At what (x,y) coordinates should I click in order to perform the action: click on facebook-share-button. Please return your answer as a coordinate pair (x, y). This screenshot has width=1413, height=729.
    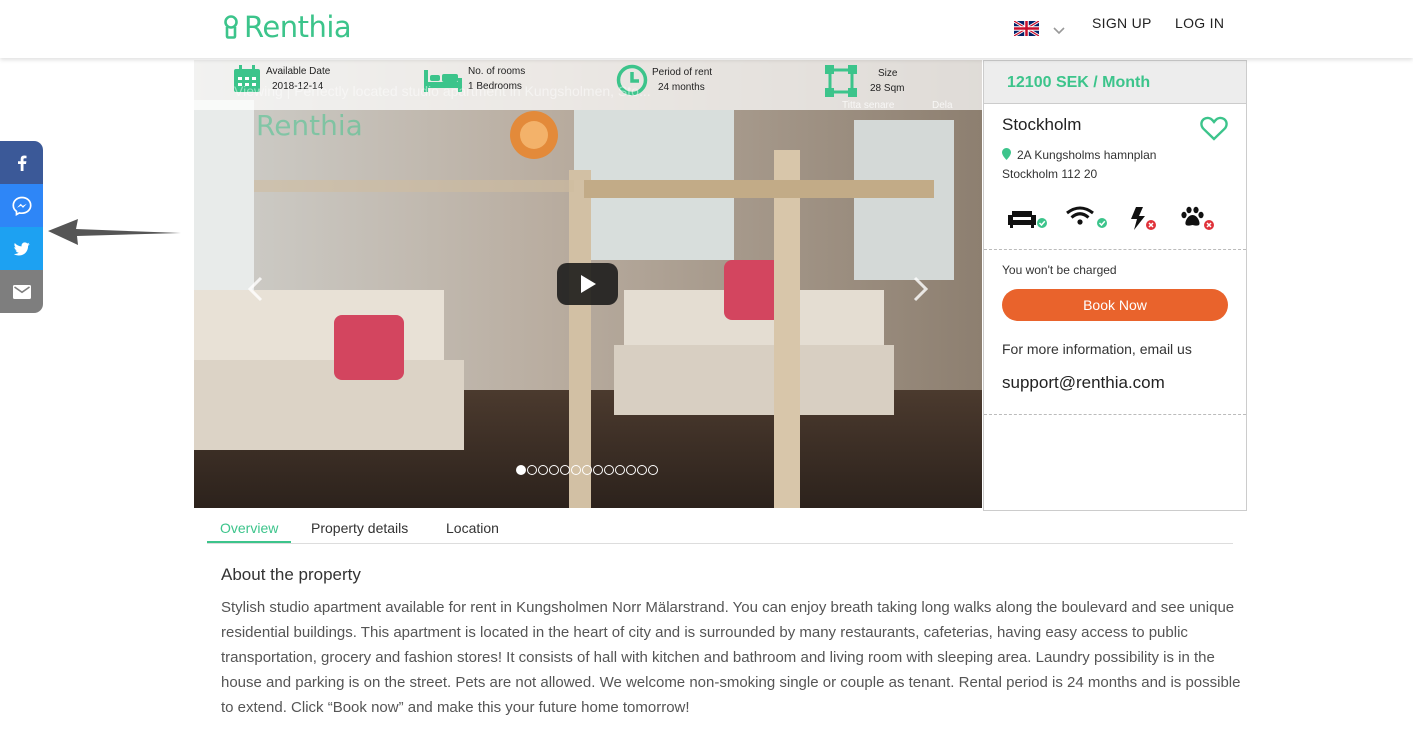
    Looking at the image, I should click on (21, 162).